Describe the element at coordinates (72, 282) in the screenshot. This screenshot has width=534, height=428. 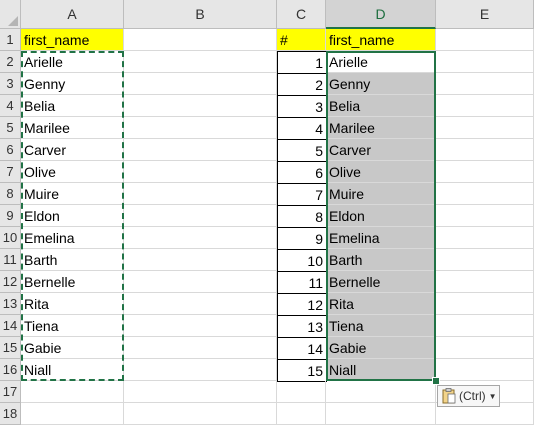
I see `cell-a-name: Bernelle` at that location.